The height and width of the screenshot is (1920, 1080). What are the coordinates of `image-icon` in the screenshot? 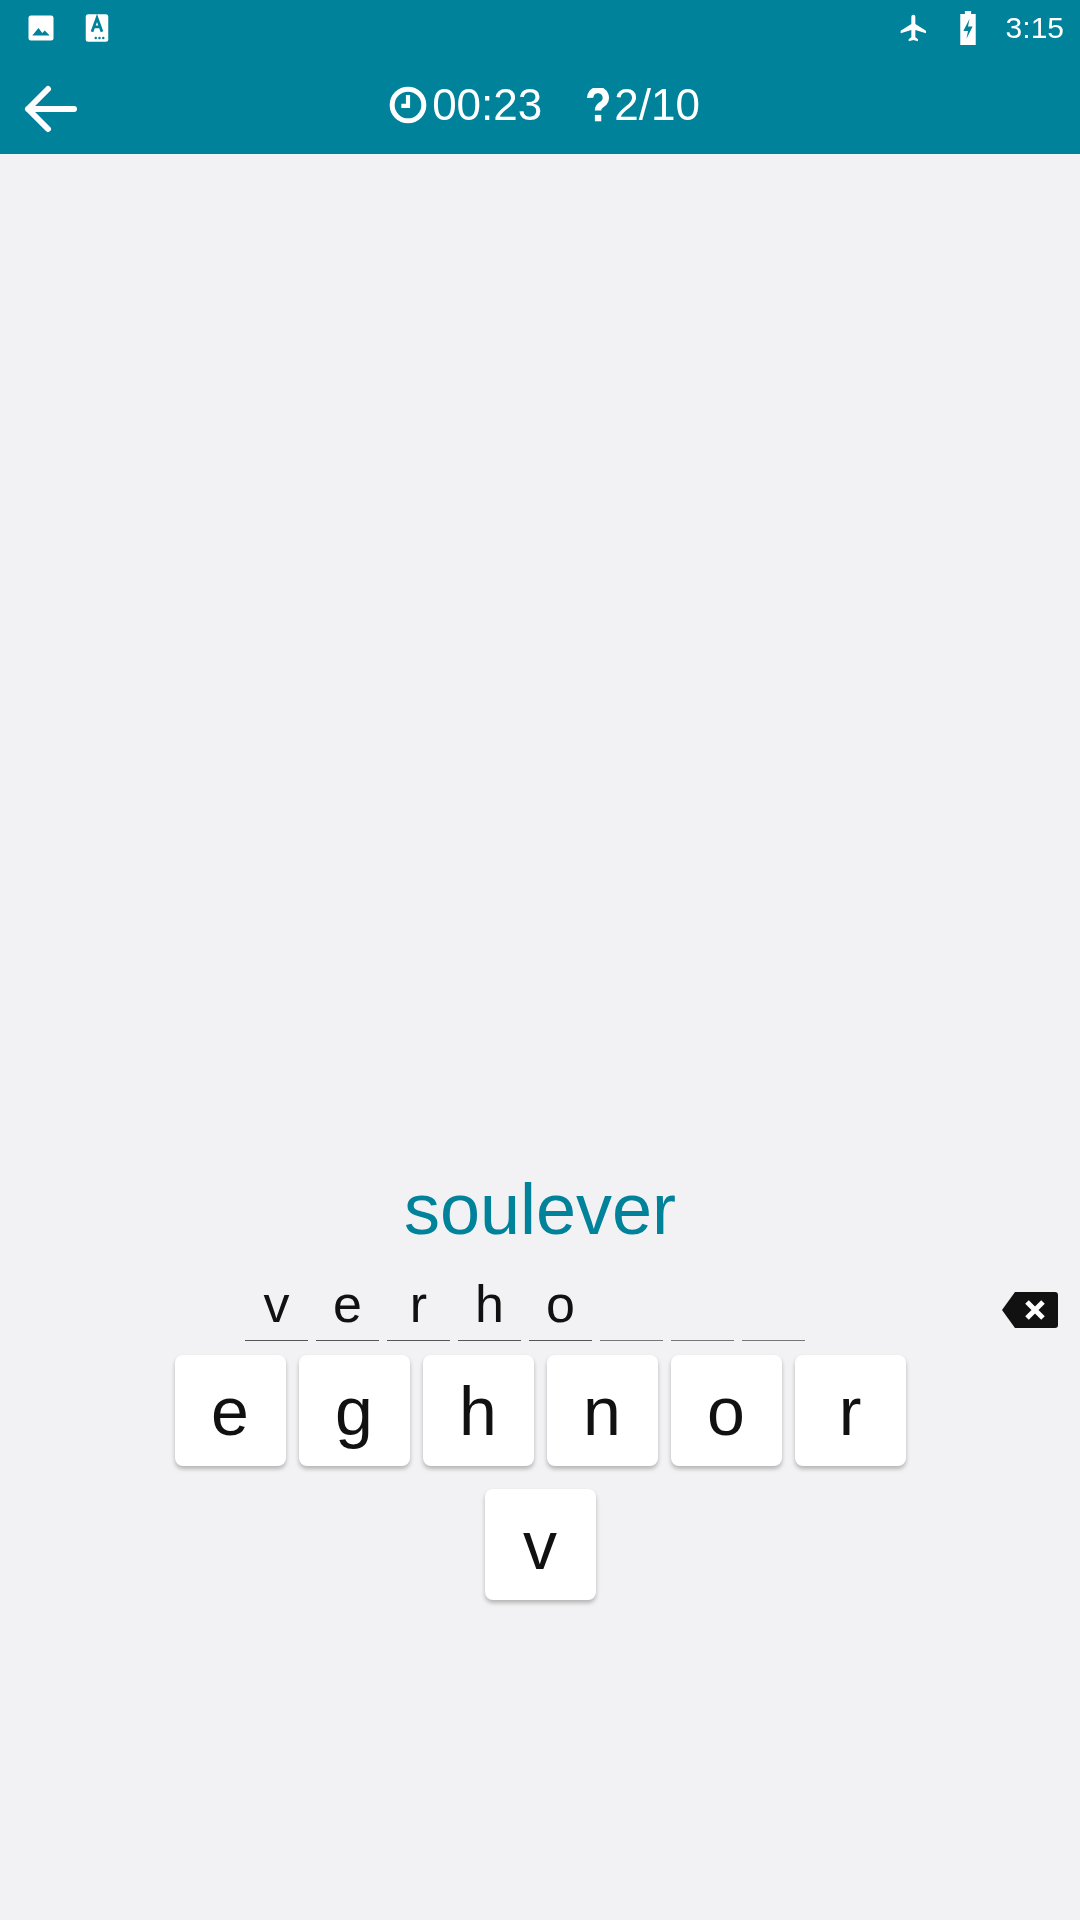 It's located at (41, 28).